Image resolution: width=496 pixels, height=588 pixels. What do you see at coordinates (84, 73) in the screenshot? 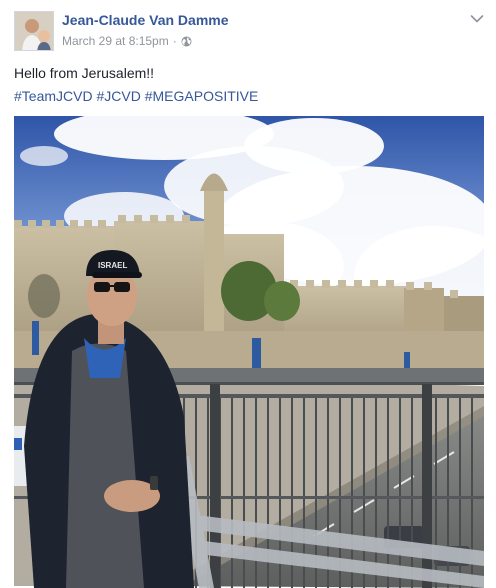
I see `post-message: Hello from Jerusalem!!` at bounding box center [84, 73].